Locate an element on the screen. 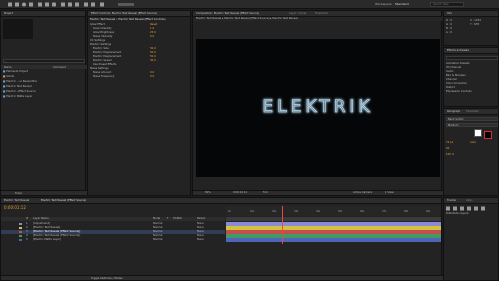 The width and height of the screenshot is (499, 281). tool-icons is located at coordinates (88, 4).